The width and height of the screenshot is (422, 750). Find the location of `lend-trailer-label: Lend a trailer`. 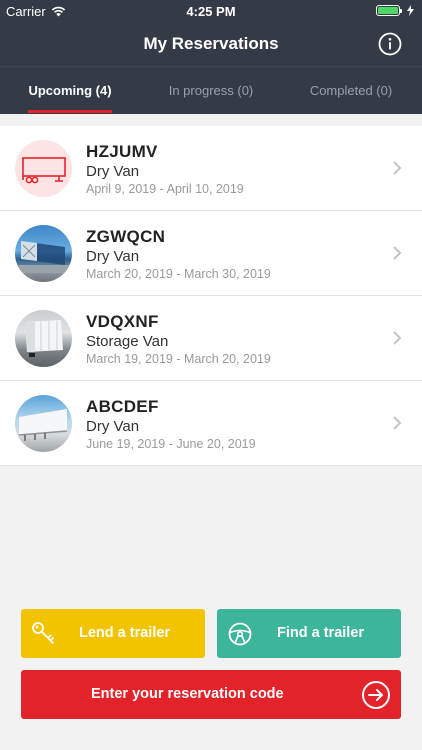

lend-trailer-label: Lend a trailer is located at coordinates (125, 633).